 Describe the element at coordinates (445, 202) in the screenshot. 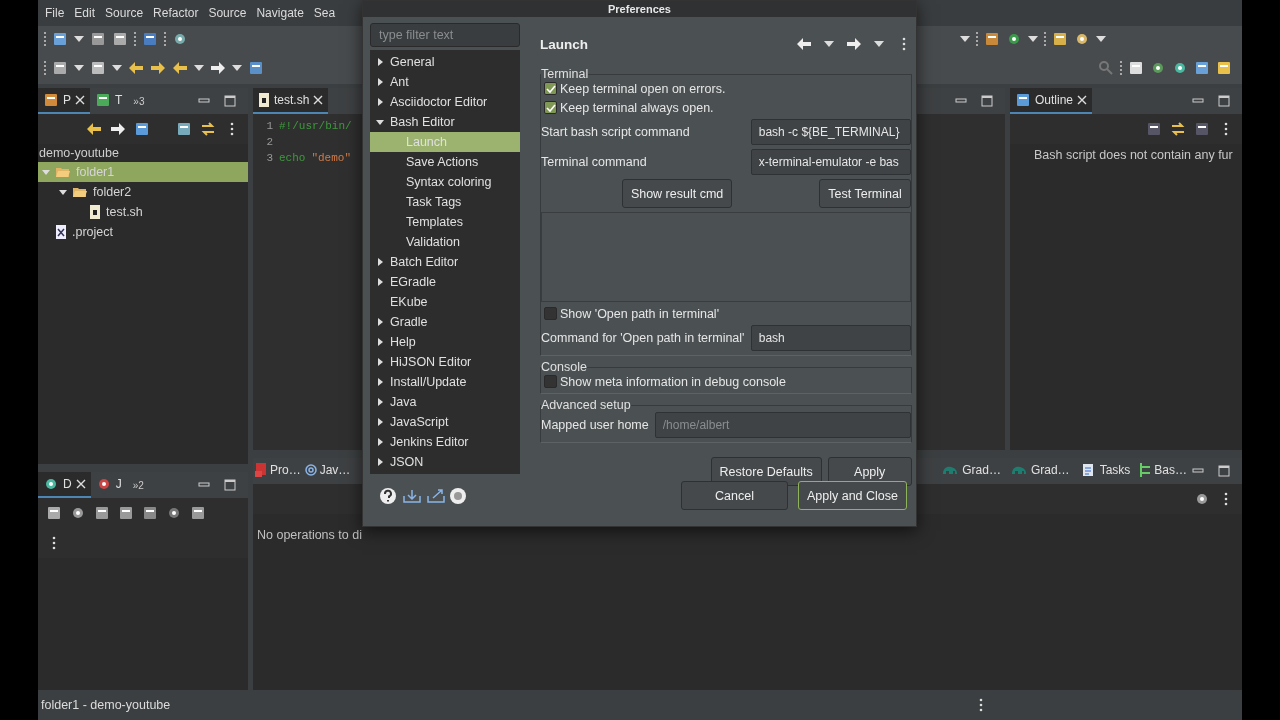

I see `preference-item: Task Tags` at that location.